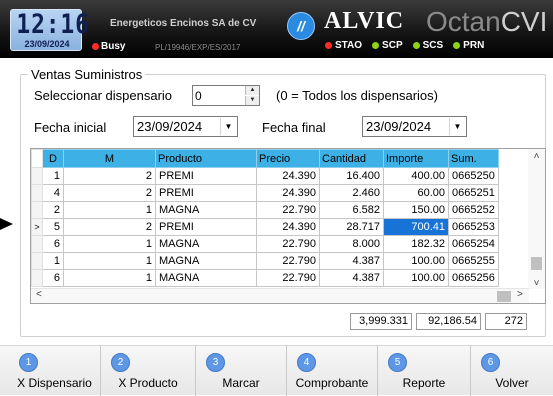 The height and width of the screenshot is (396, 553). Describe the element at coordinates (252, 90) in the screenshot. I see `spin-up-icon: ▲` at that location.